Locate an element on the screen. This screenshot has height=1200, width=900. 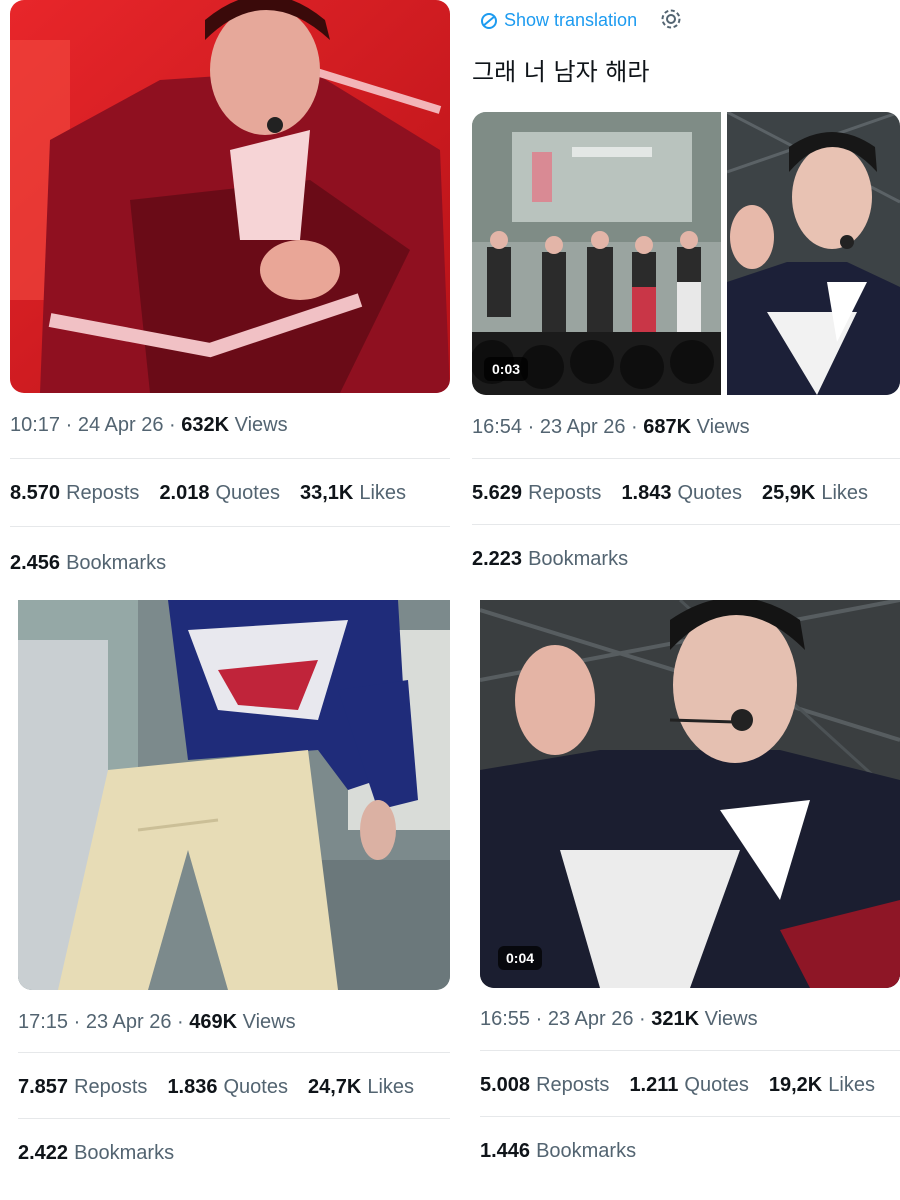
reposts-count: 5.008 is located at coordinates (505, 1085).